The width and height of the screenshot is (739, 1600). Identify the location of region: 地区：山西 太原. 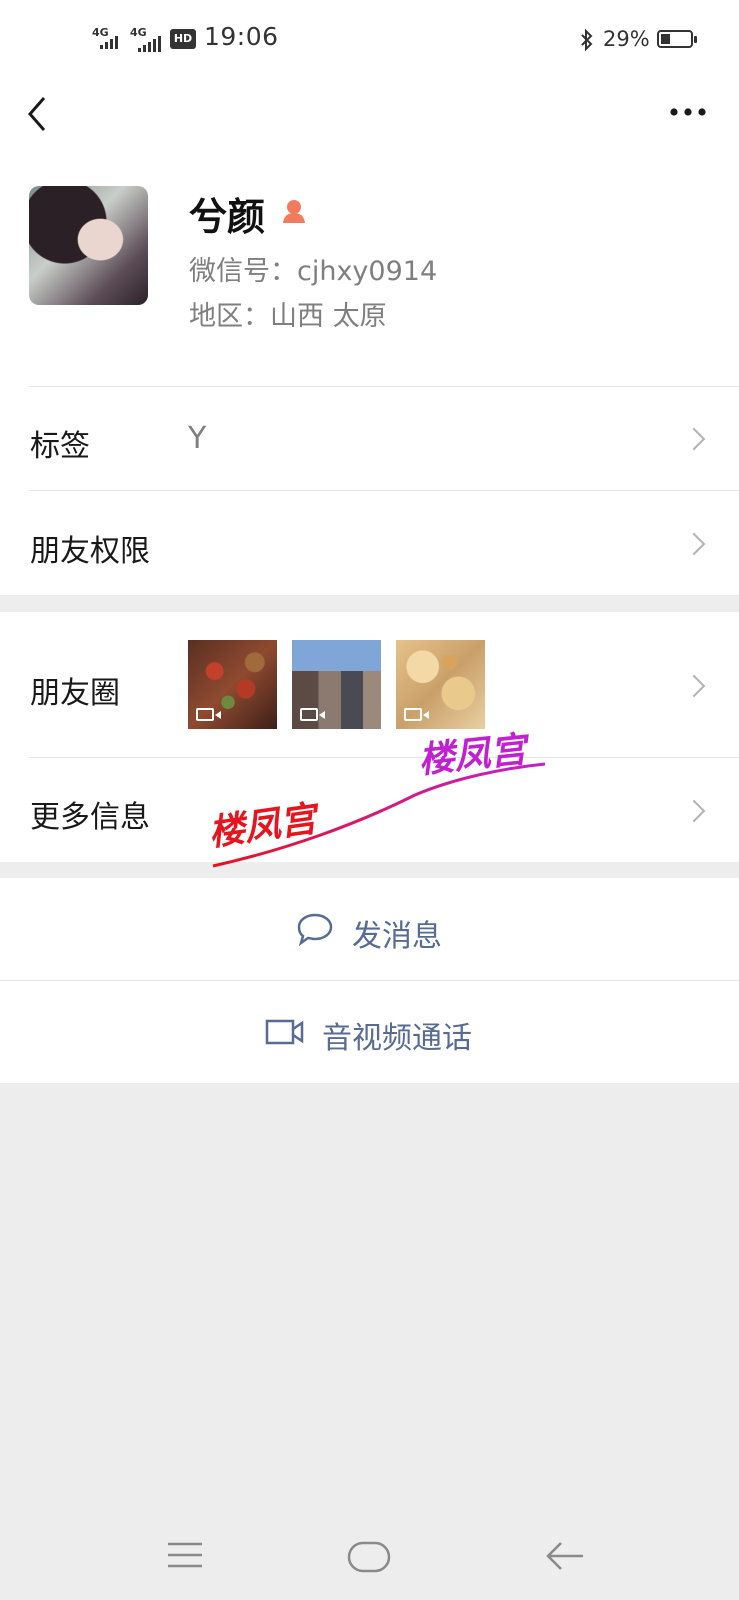
(288, 316).